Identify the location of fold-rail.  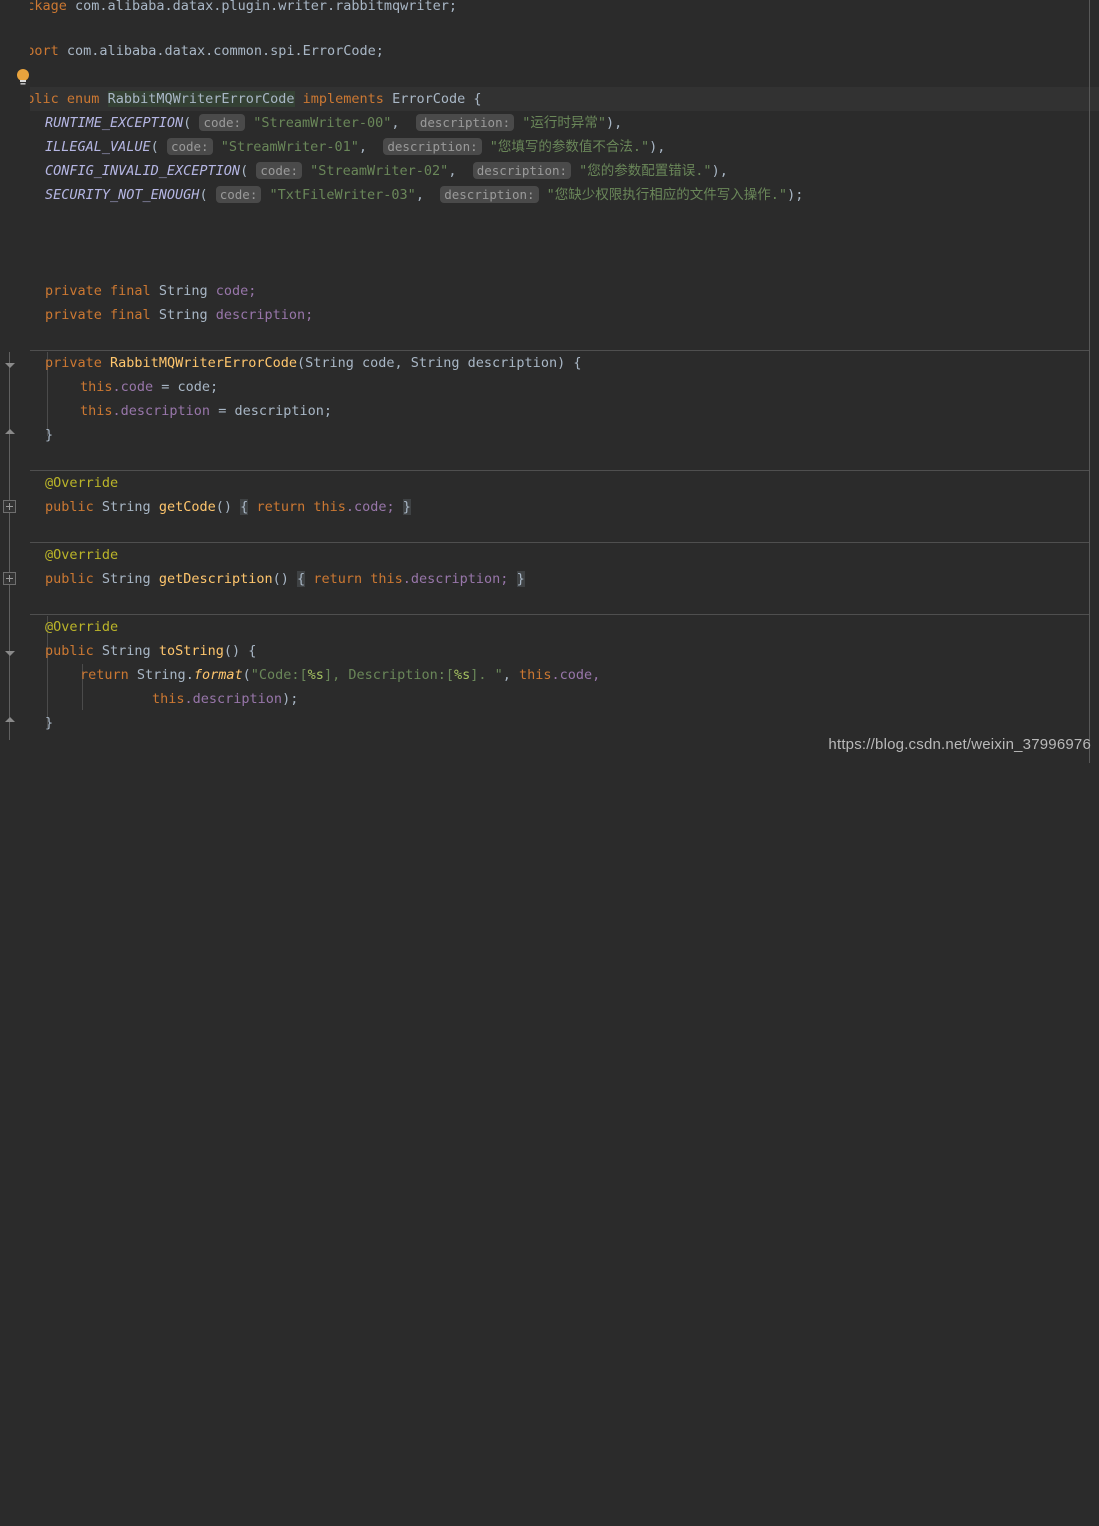
(9, 546).